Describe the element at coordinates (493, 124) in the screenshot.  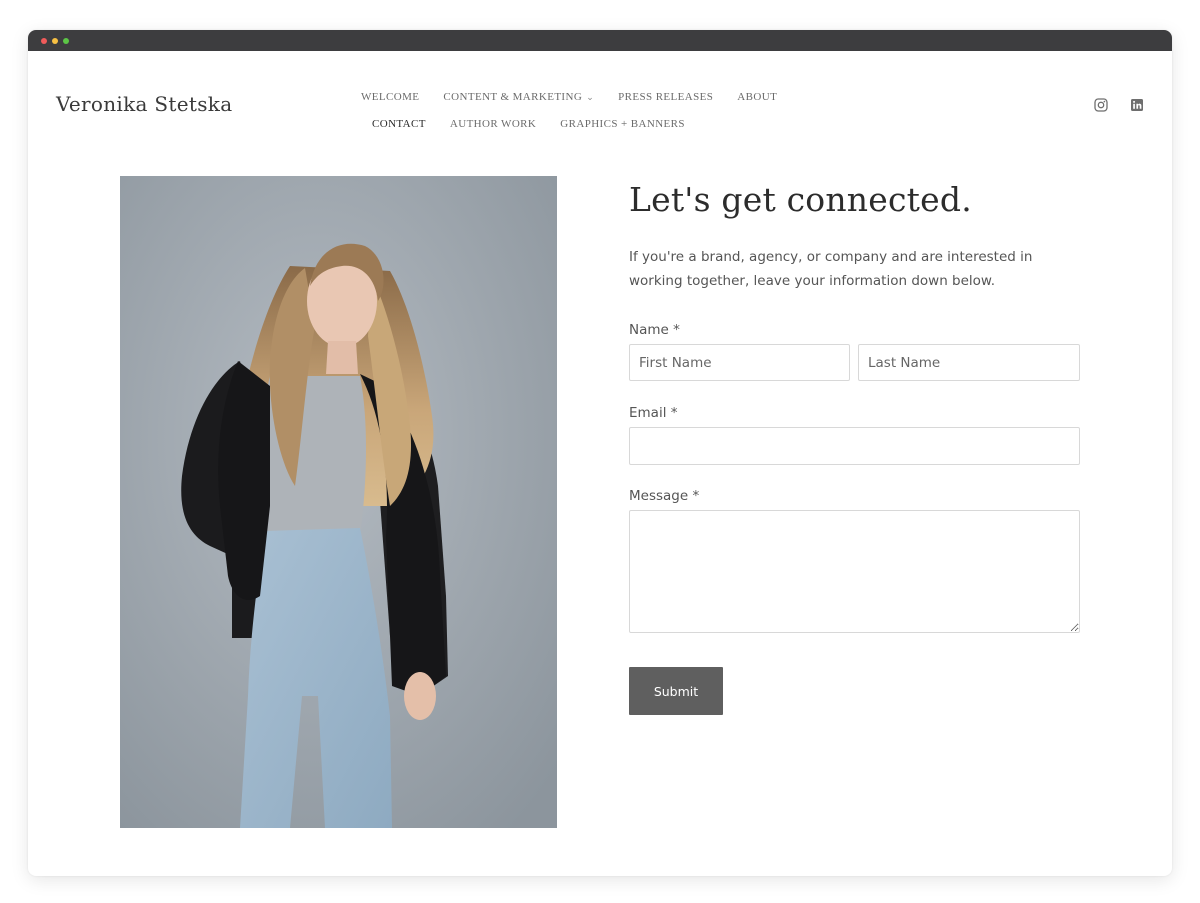
I see `nav-item-author-work: AUTHOR WORK` at that location.